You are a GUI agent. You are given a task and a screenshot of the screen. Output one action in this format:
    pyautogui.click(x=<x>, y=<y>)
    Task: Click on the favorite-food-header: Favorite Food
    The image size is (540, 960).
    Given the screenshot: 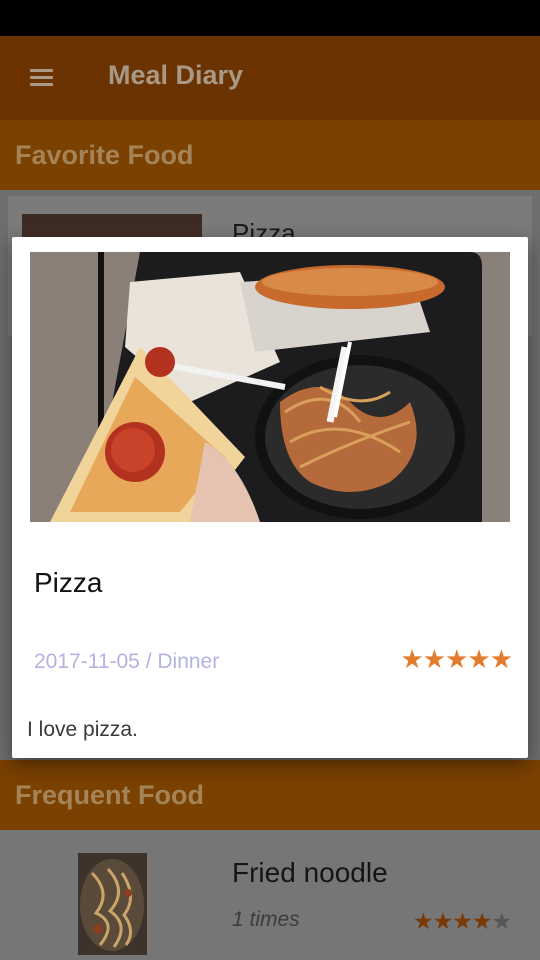 What is the action you would take?
    pyautogui.click(x=270, y=155)
    